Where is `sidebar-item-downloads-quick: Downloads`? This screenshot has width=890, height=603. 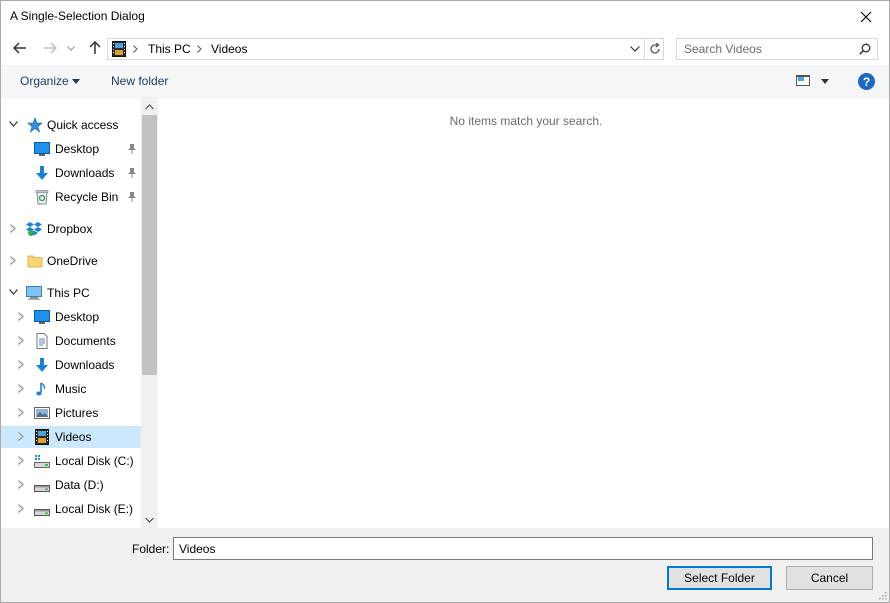 sidebar-item-downloads-quick: Downloads is located at coordinates (71, 173).